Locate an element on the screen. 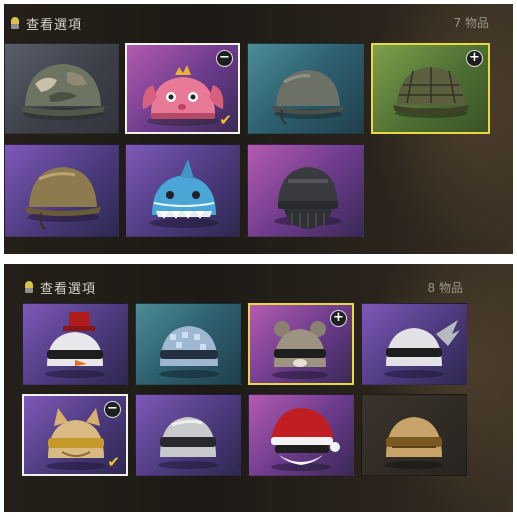 Image resolution: width=517 pixels, height=517 pixels. item-tile-silver-helmet is located at coordinates (188, 435).